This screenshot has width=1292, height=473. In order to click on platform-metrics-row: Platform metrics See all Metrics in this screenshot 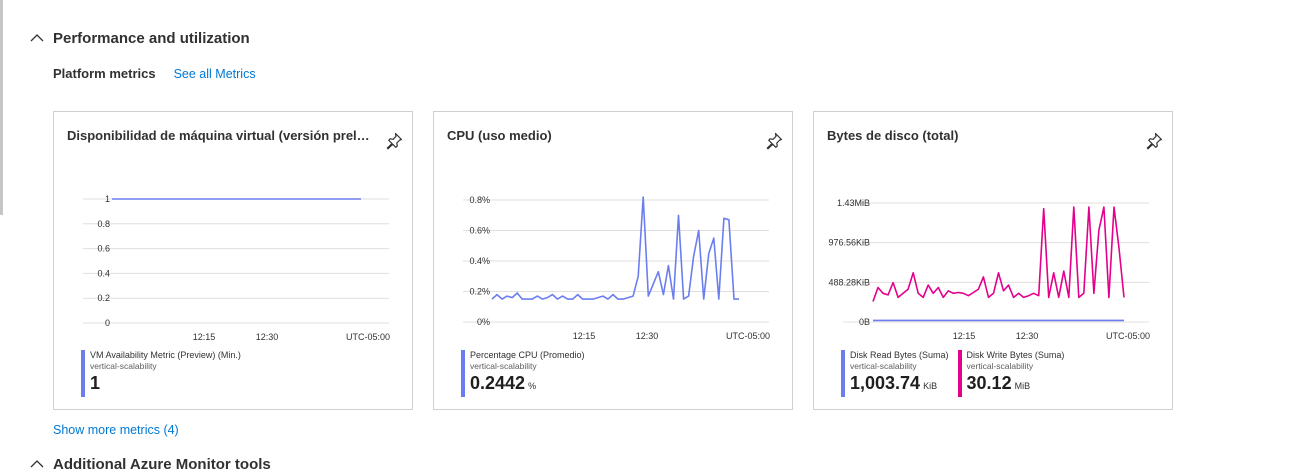, I will do `click(154, 73)`.